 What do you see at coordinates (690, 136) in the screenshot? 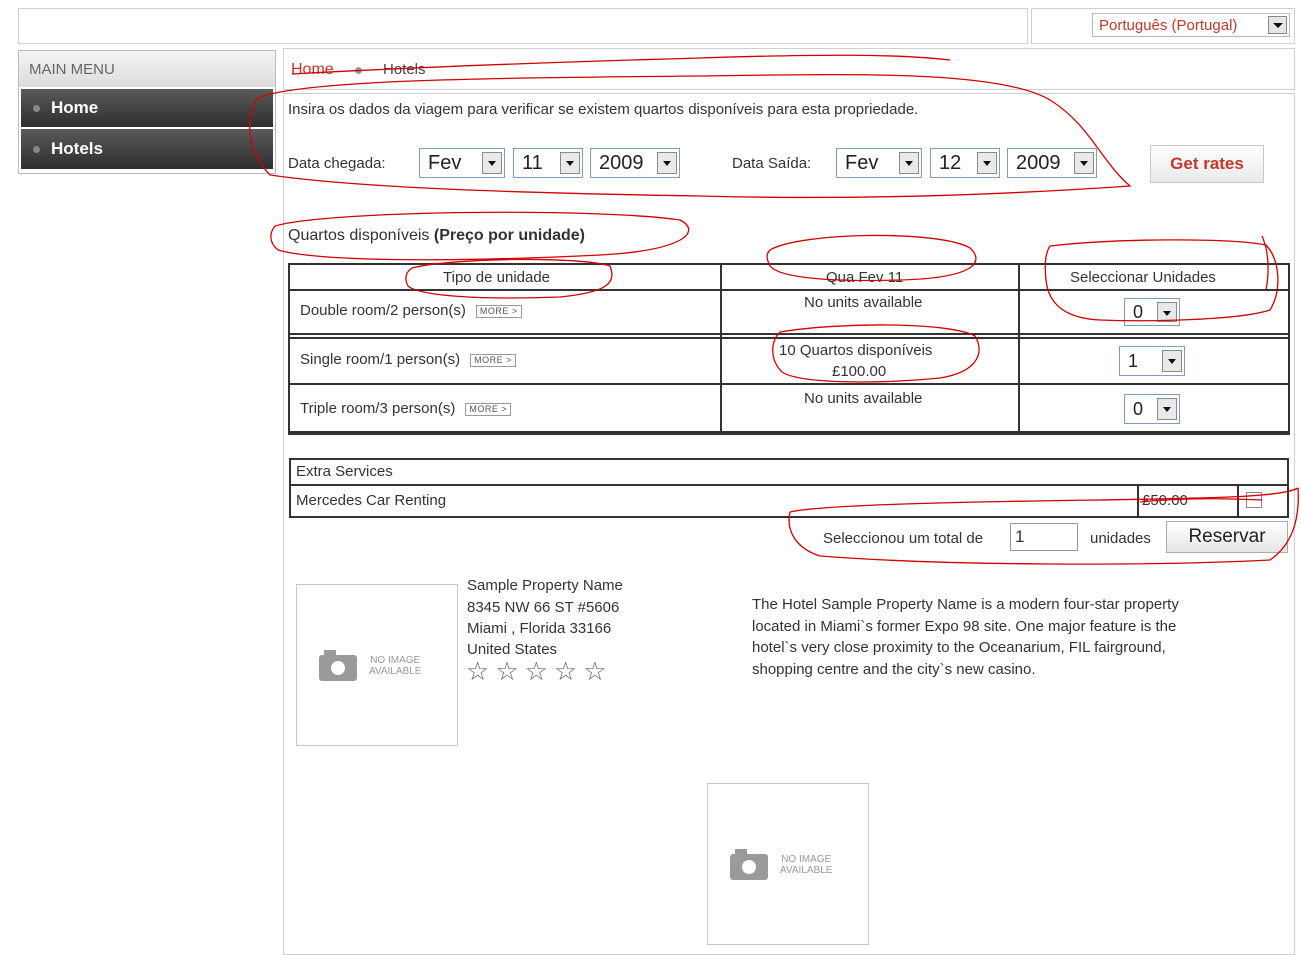
I see `annotation-booking-loop` at bounding box center [690, 136].